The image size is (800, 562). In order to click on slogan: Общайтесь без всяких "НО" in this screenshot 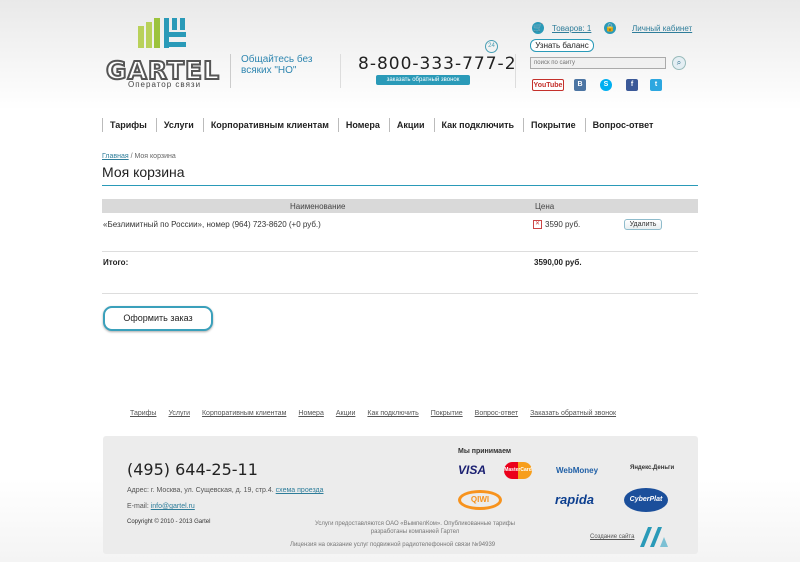, I will do `click(280, 71)`.